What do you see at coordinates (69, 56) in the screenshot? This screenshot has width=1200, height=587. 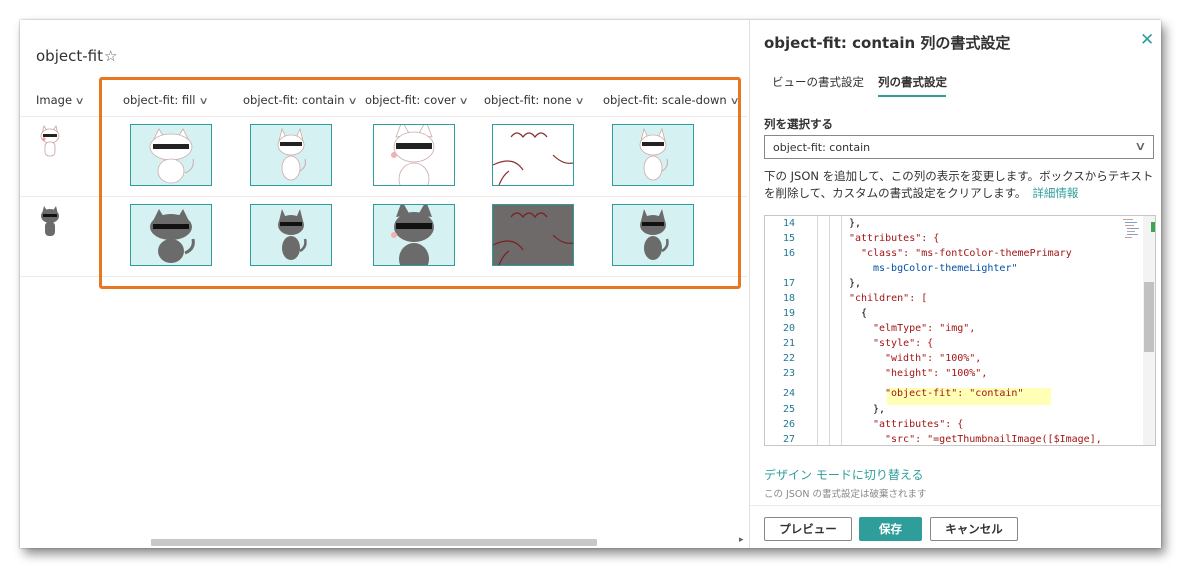 I see `list-title: object-fit` at bounding box center [69, 56].